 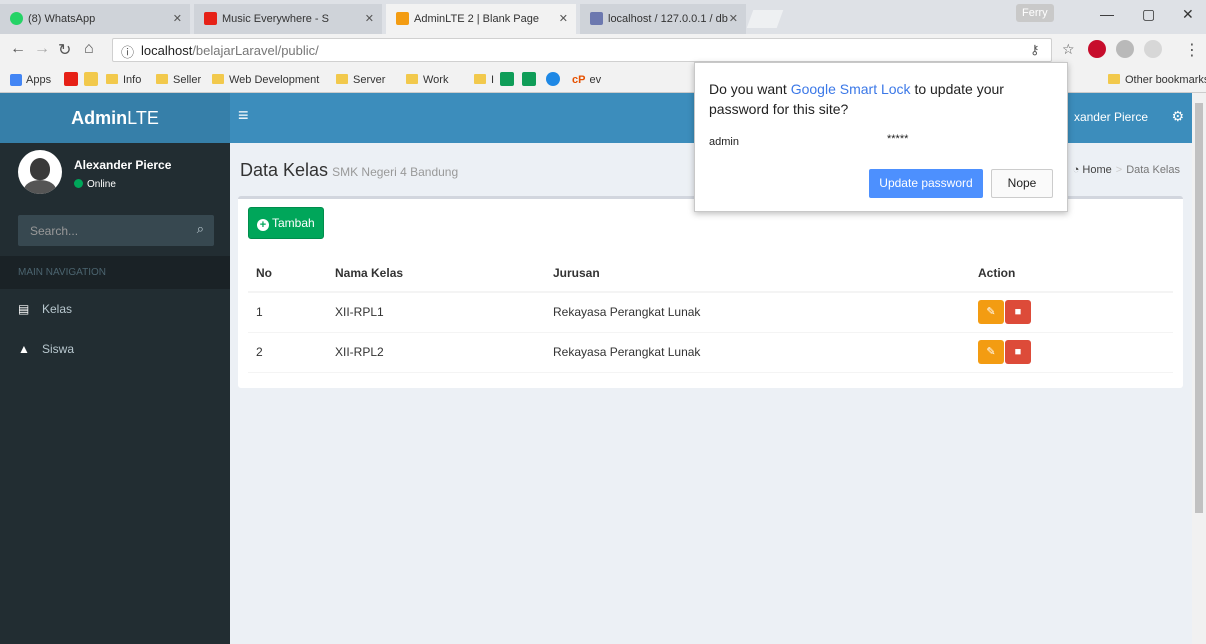 What do you see at coordinates (427, 80) in the screenshot?
I see `bookmark-work: Work` at bounding box center [427, 80].